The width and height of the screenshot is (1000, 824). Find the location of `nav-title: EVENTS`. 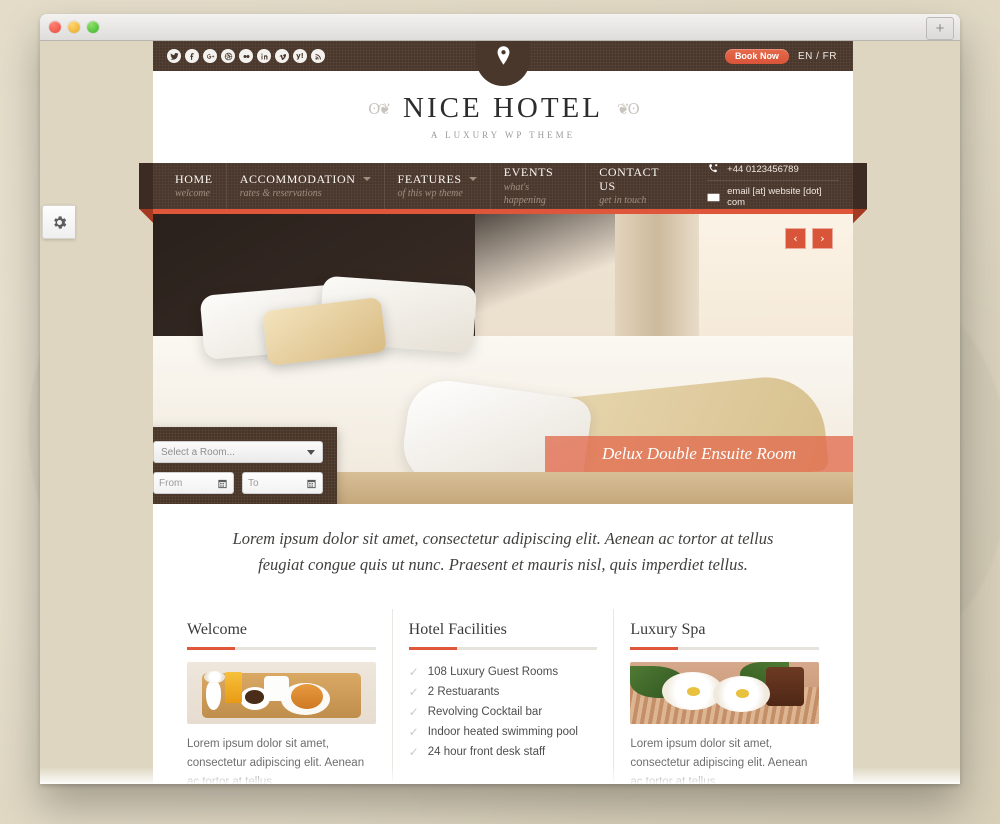

nav-title: EVENTS is located at coordinates (528, 172).